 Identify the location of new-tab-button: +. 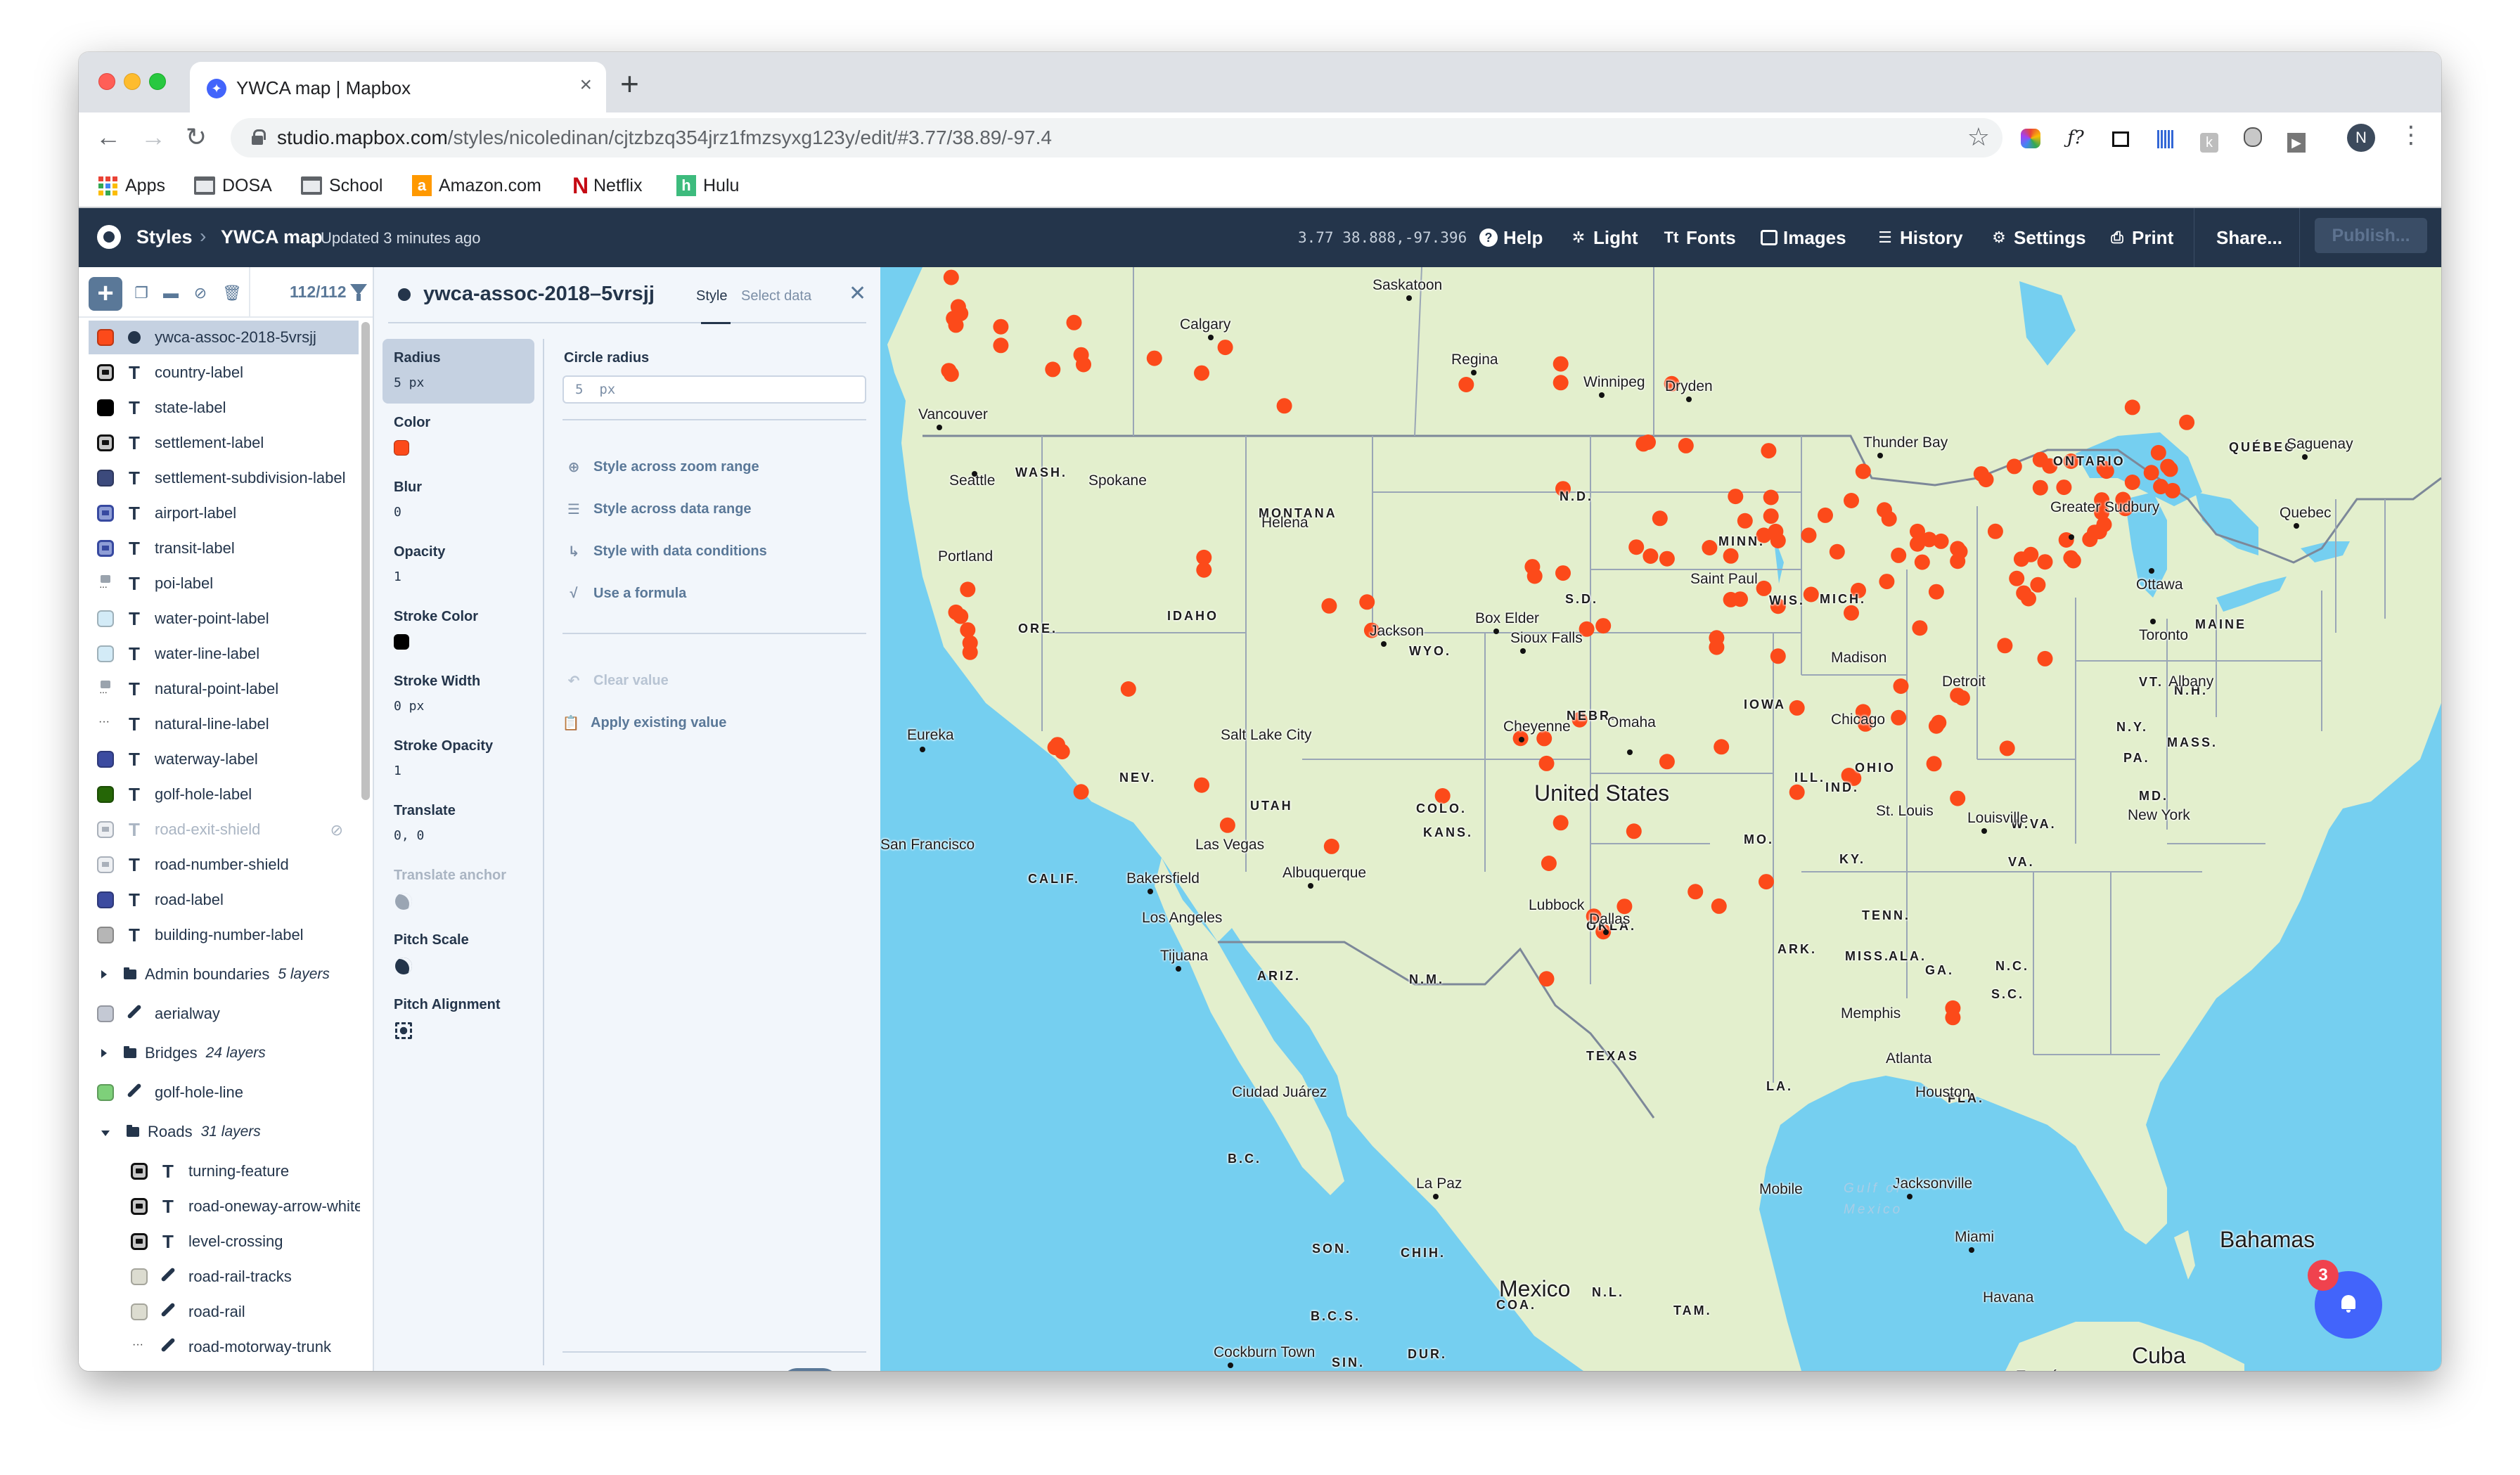
(629, 84).